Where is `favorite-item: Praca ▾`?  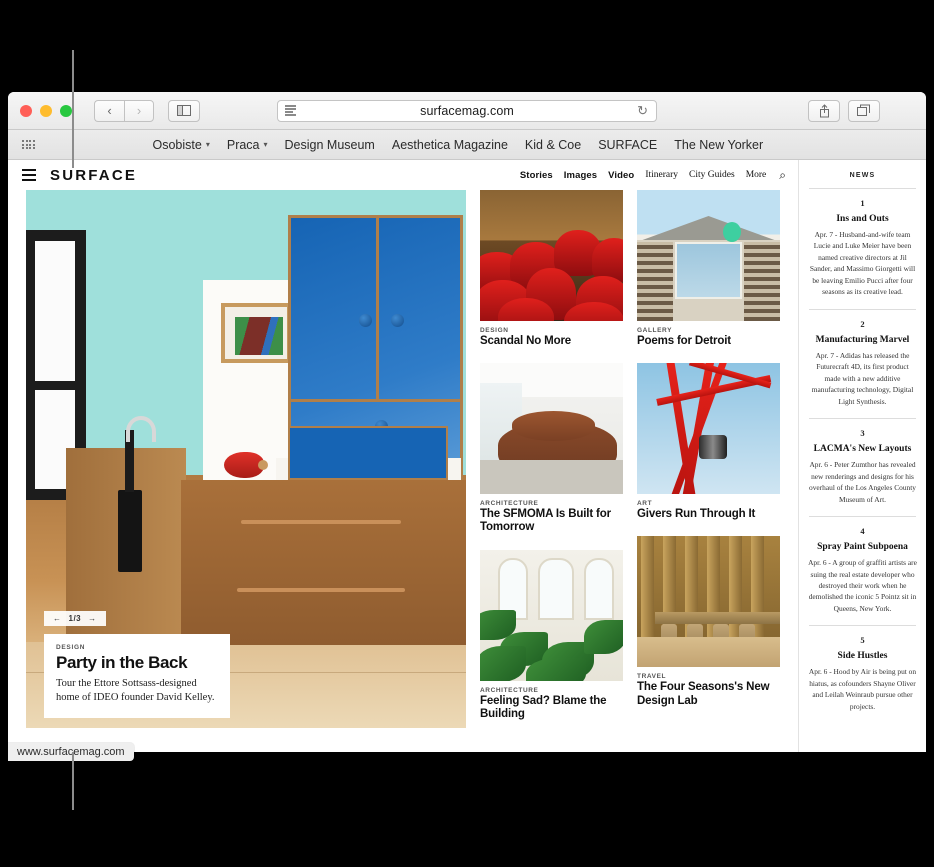 favorite-item: Praca ▾ is located at coordinates (247, 145).